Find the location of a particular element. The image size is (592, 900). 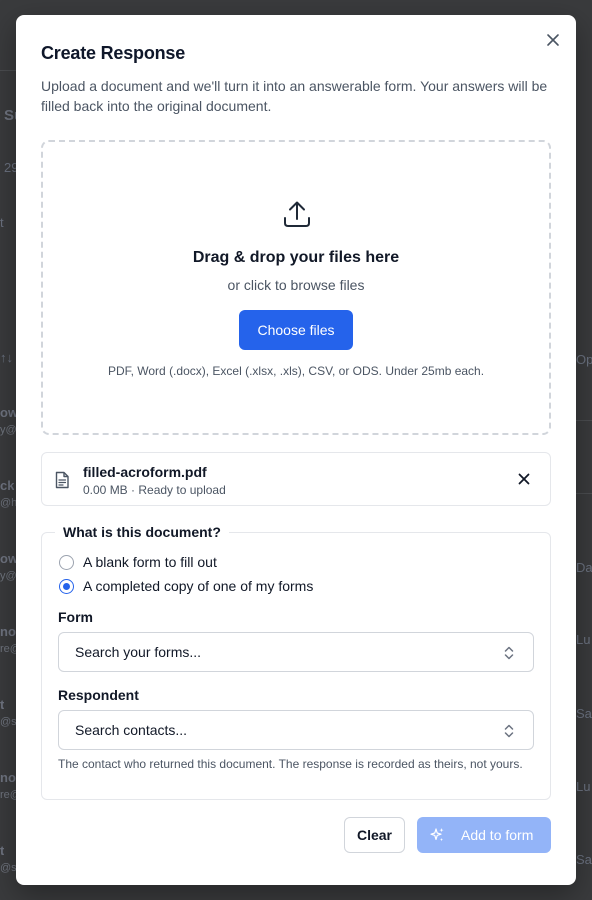

radio-blank-form: A blank form to fill out is located at coordinates (138, 562).